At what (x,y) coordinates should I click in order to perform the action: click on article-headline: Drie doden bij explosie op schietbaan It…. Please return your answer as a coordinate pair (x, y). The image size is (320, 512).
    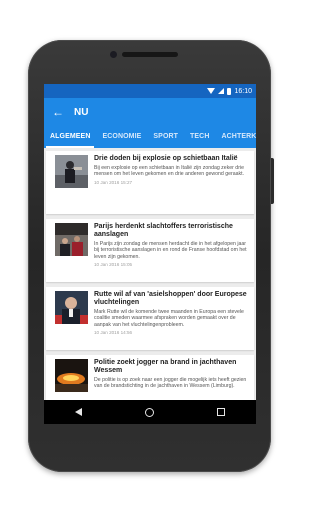
    Looking at the image, I should click on (166, 158).